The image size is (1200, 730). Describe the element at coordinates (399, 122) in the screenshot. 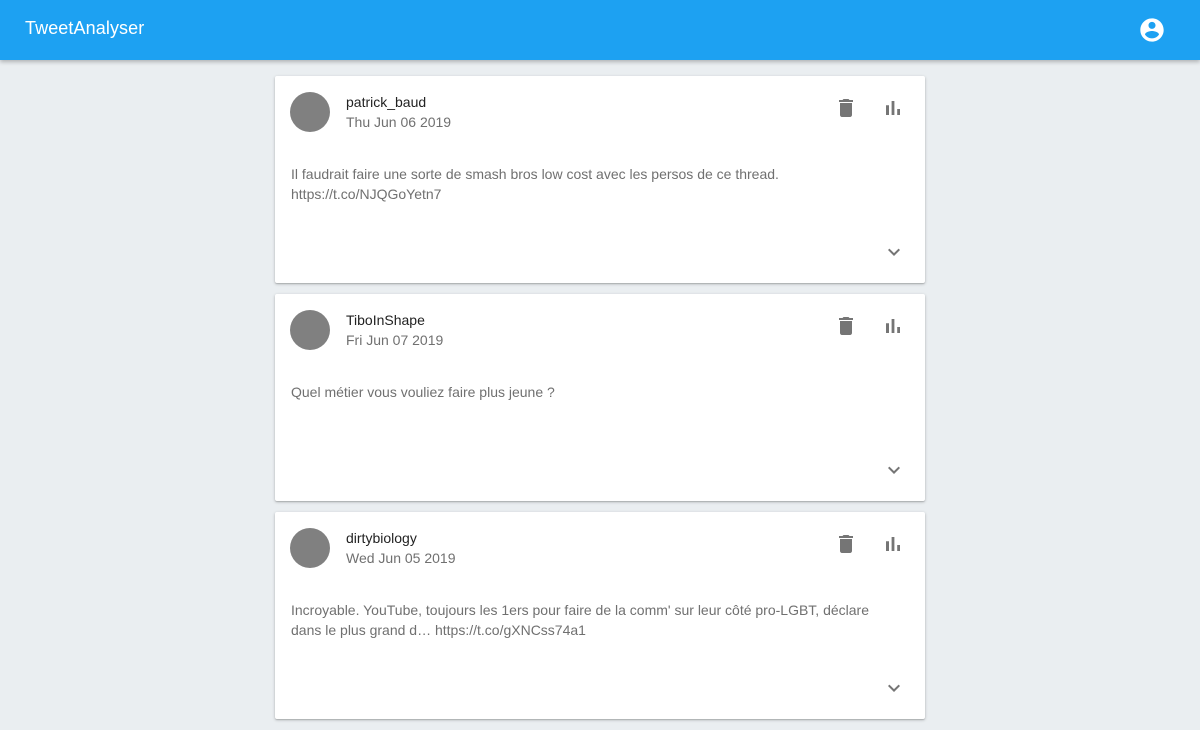

I see `tweet-date: Thu Jun 06 2019` at that location.